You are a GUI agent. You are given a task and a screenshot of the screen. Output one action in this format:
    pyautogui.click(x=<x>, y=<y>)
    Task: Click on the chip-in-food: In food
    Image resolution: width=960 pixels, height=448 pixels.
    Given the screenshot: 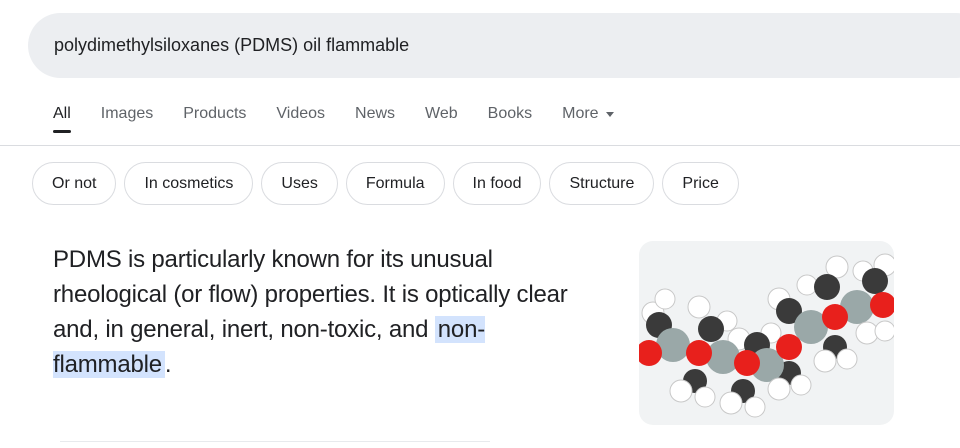 What is the action you would take?
    pyautogui.click(x=497, y=183)
    